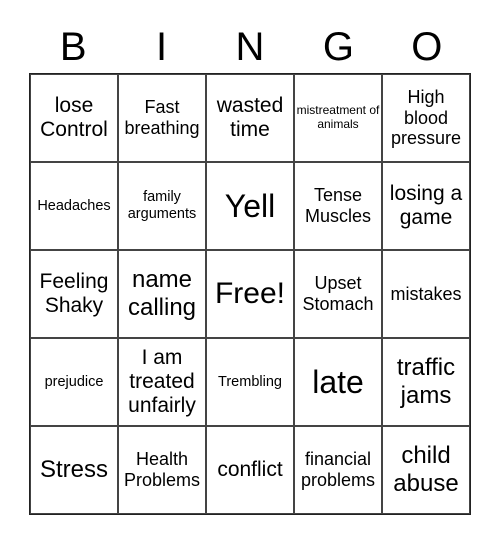 The height and width of the screenshot is (544, 500). What do you see at coordinates (74, 294) in the screenshot?
I see `bingo-cell: Feeling Shaky` at bounding box center [74, 294].